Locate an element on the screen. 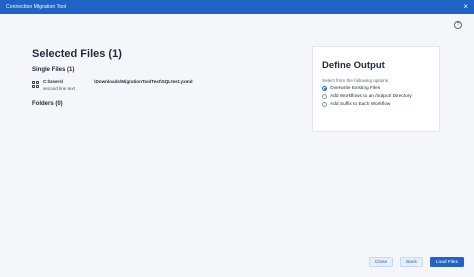 This screenshot has height=277, width=474. define-output-title: Define Output is located at coordinates (353, 65).